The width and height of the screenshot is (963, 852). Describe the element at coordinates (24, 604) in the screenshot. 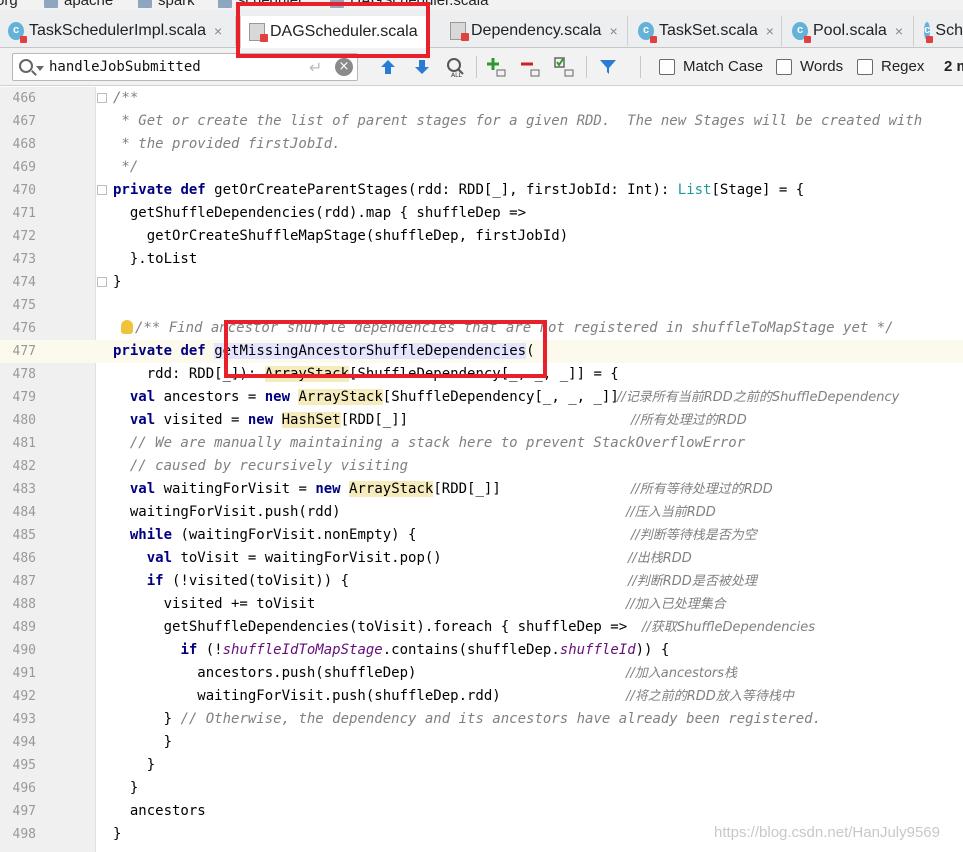

I see `line-number: 488` at that location.